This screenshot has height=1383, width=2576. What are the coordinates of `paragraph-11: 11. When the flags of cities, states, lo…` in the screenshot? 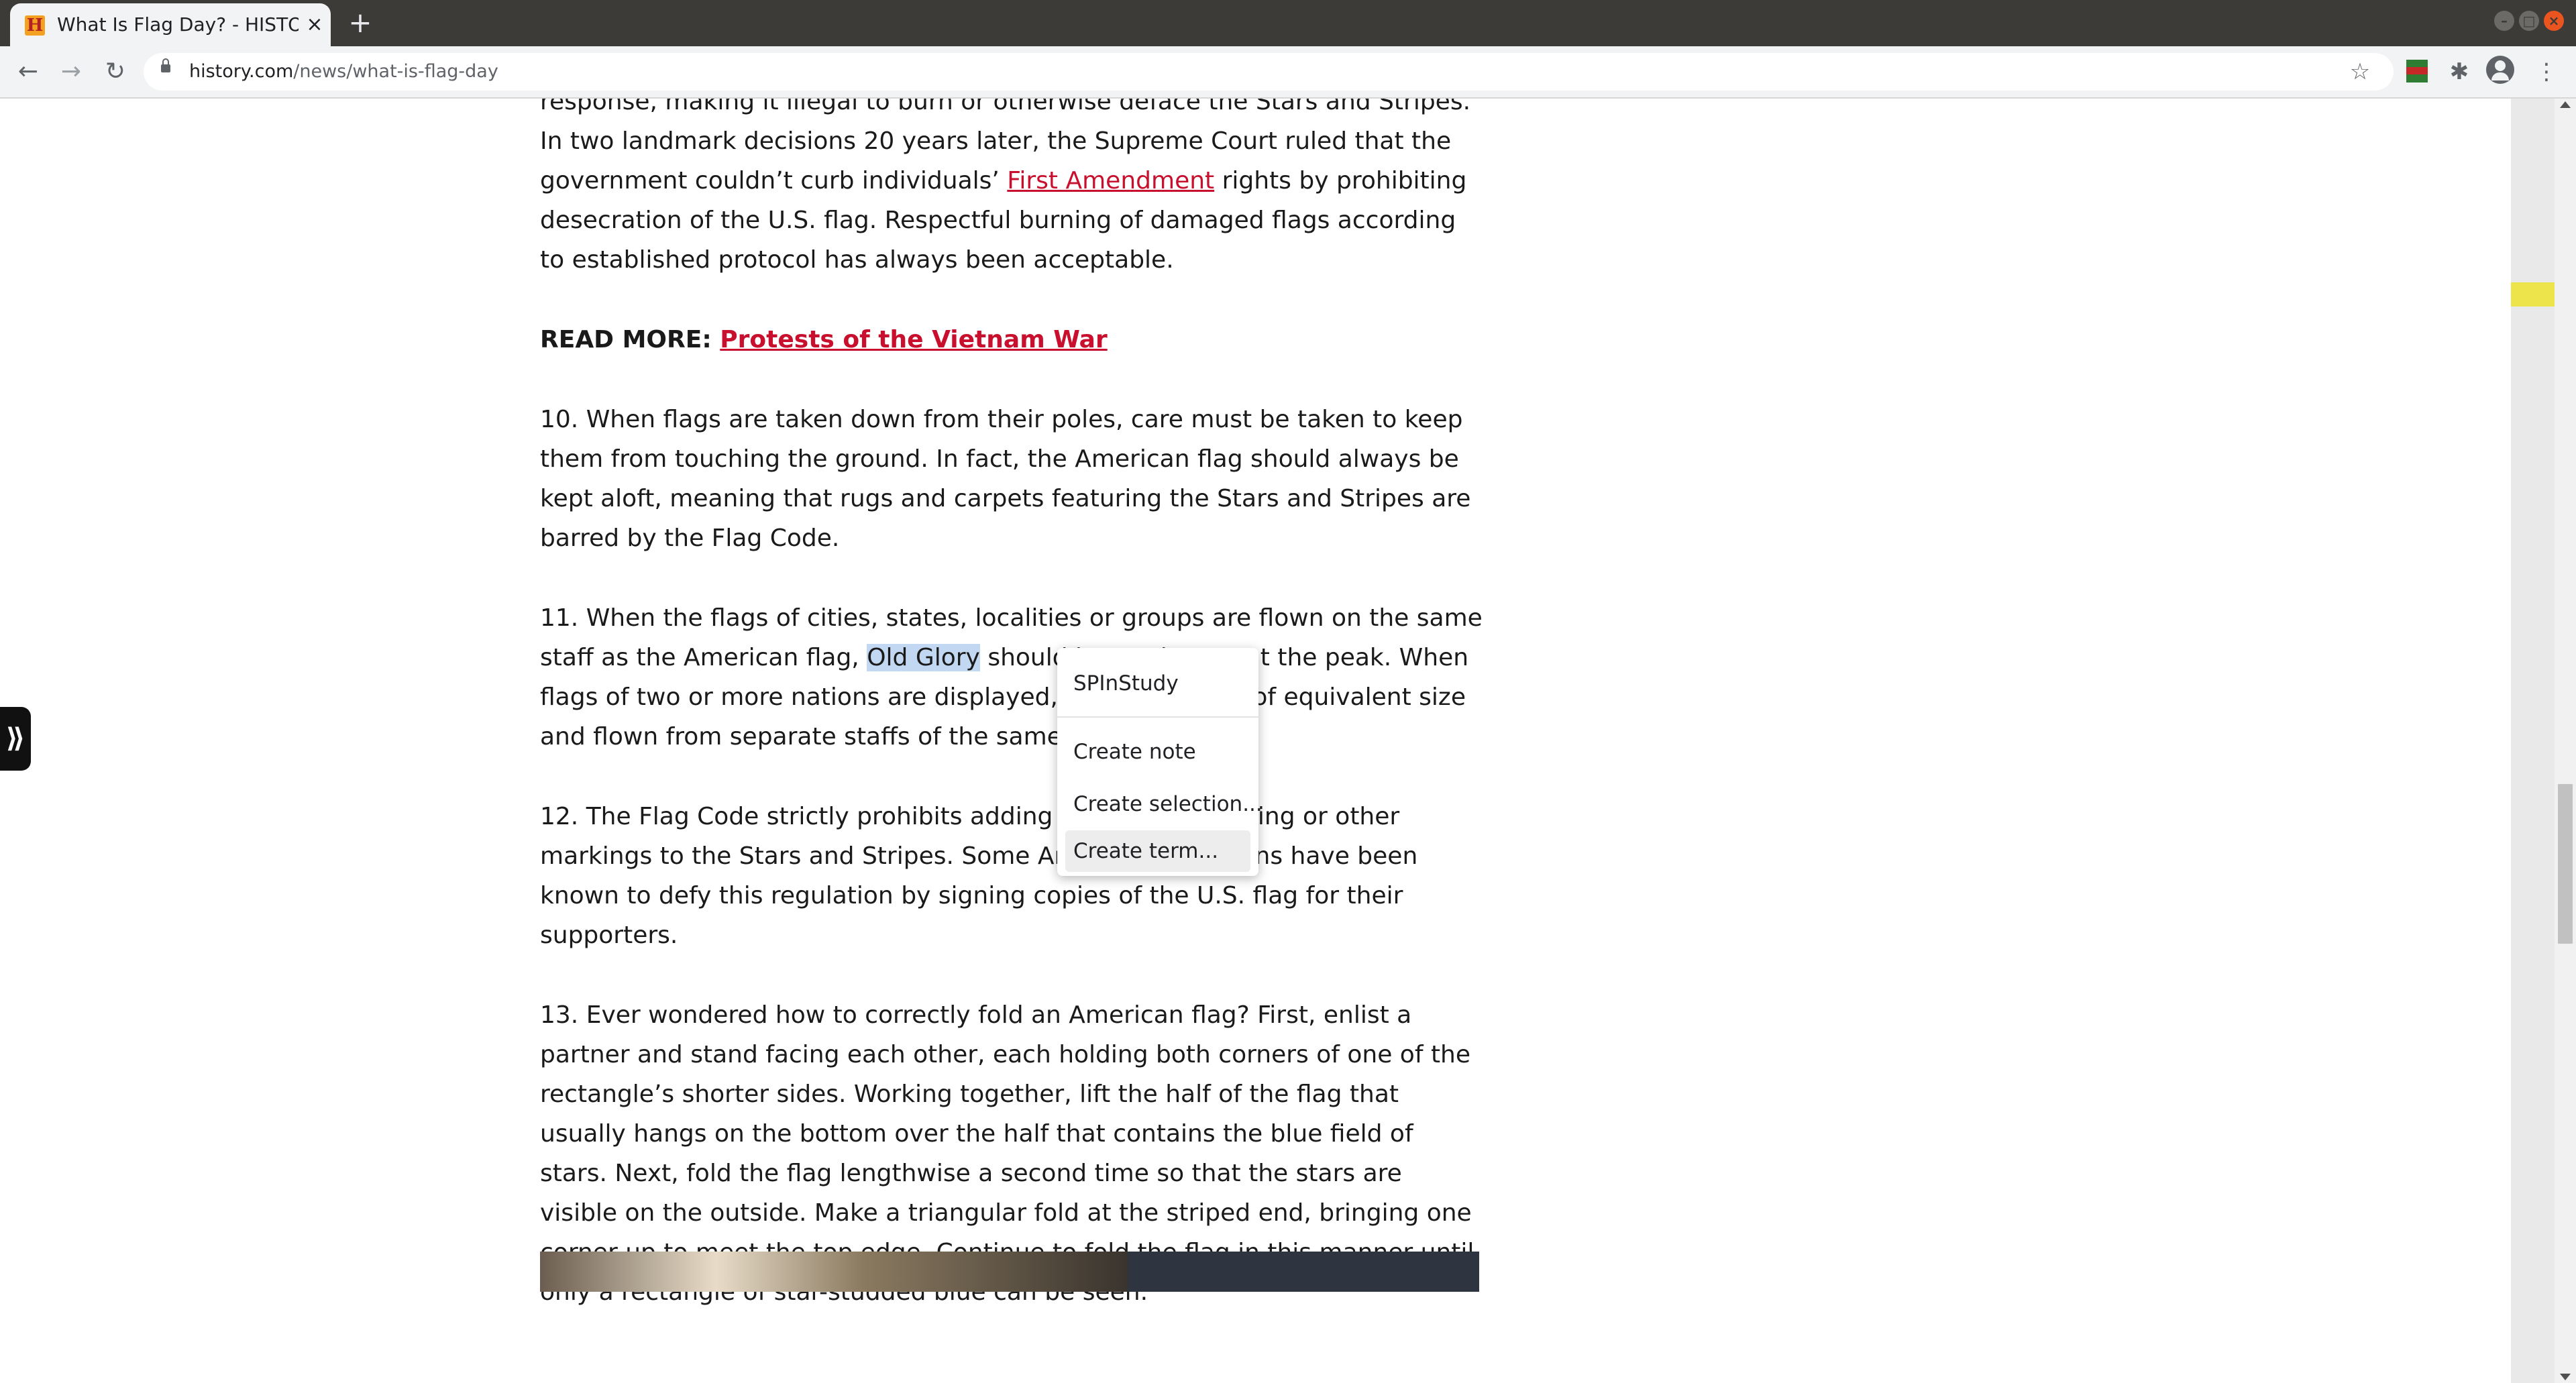 It's located at (1013, 677).